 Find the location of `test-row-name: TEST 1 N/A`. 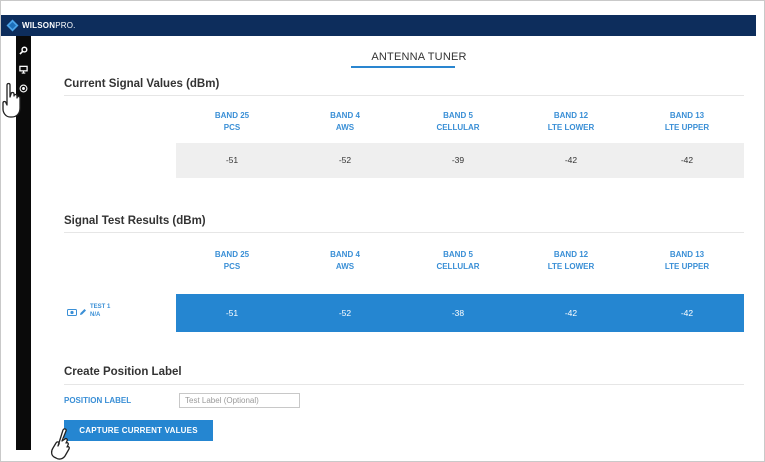

test-row-name: TEST 1 N/A is located at coordinates (100, 311).